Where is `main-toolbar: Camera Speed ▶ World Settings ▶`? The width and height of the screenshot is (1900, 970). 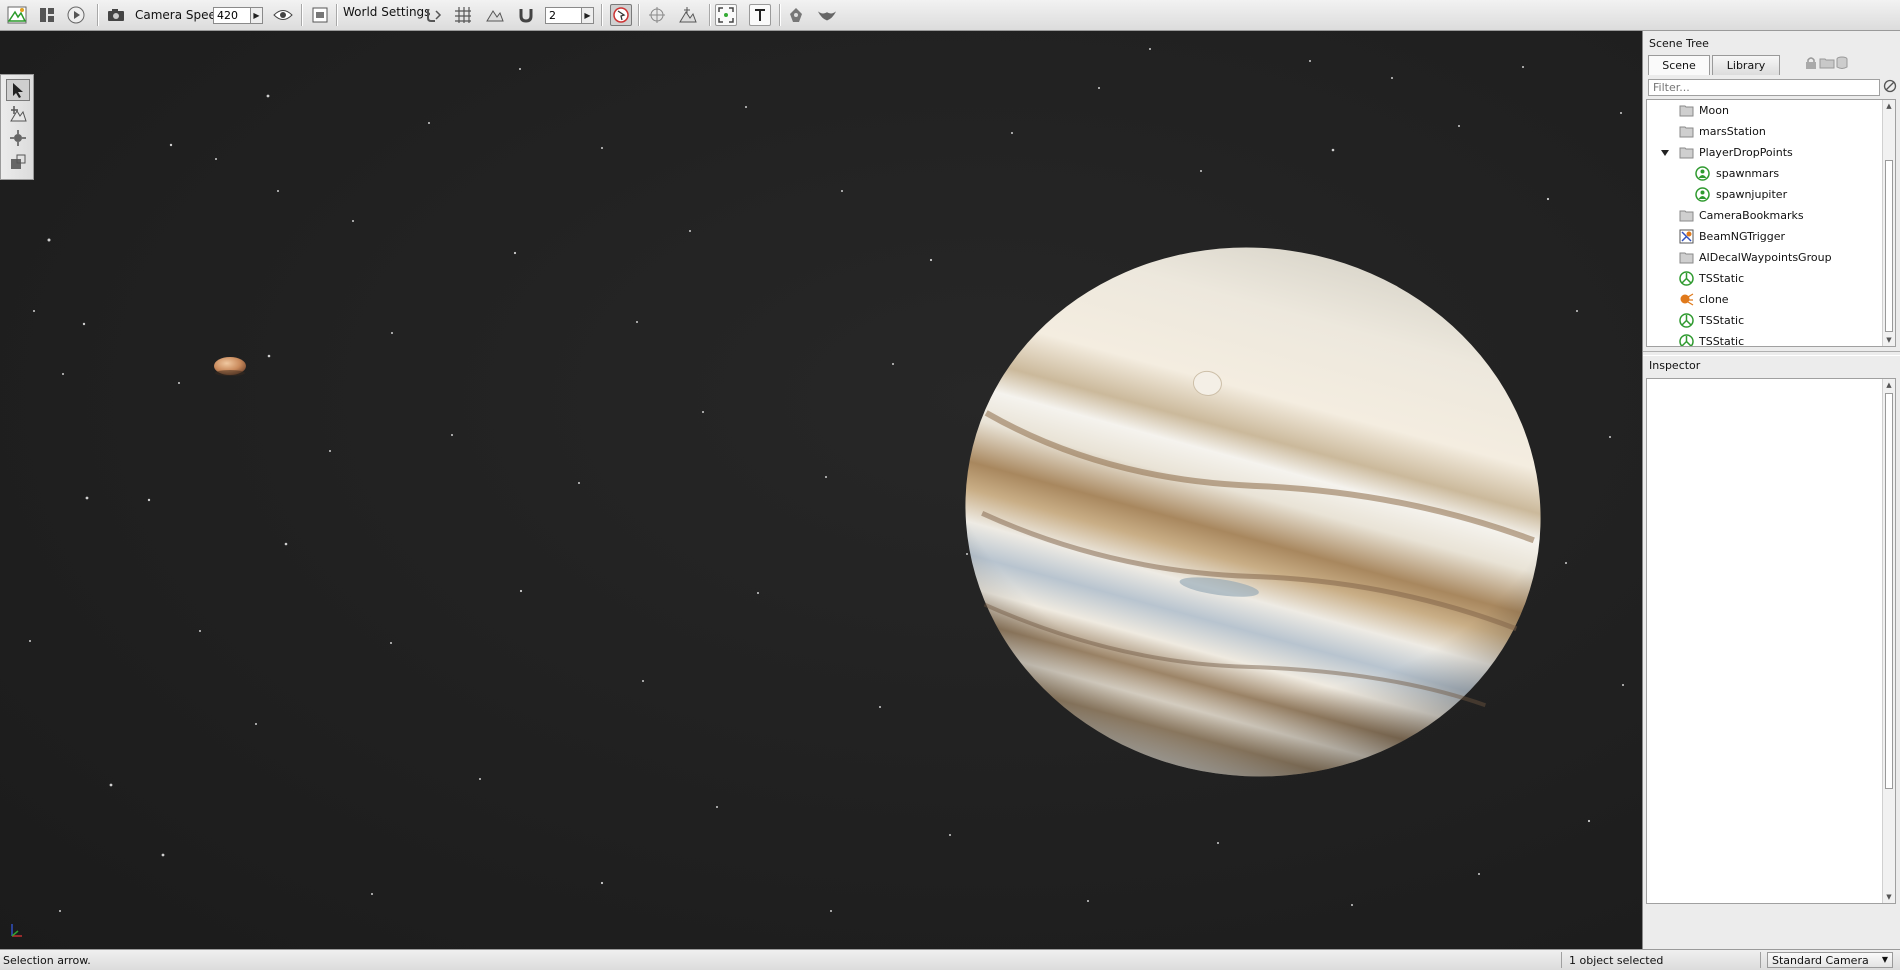
main-toolbar: Camera Speed ▶ World Settings ▶ is located at coordinates (950, 15).